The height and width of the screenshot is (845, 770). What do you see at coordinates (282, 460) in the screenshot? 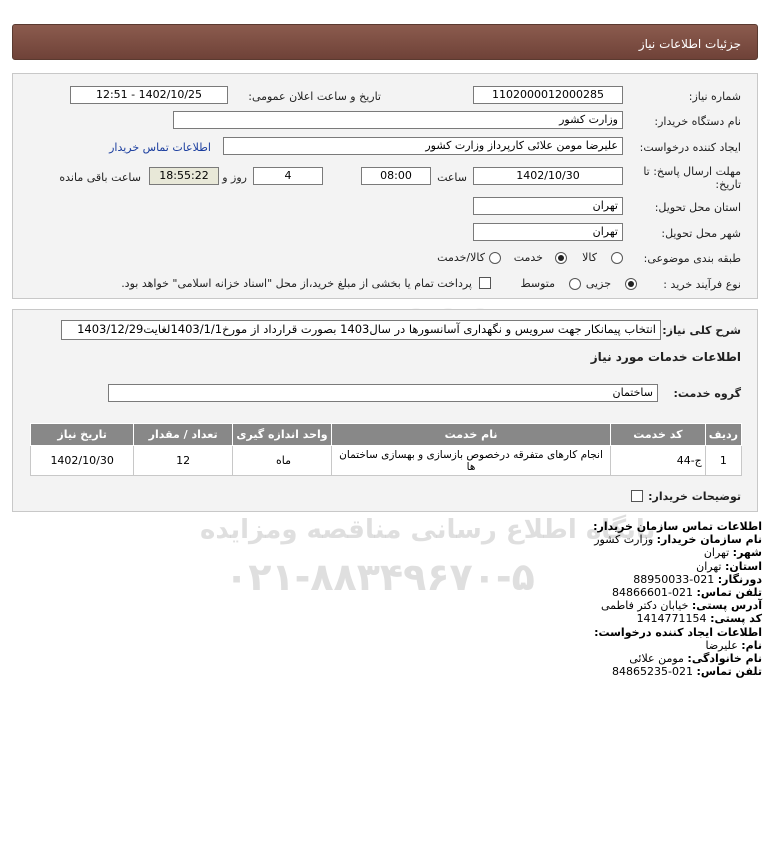
I see `cell-unit: ماه` at bounding box center [282, 460].